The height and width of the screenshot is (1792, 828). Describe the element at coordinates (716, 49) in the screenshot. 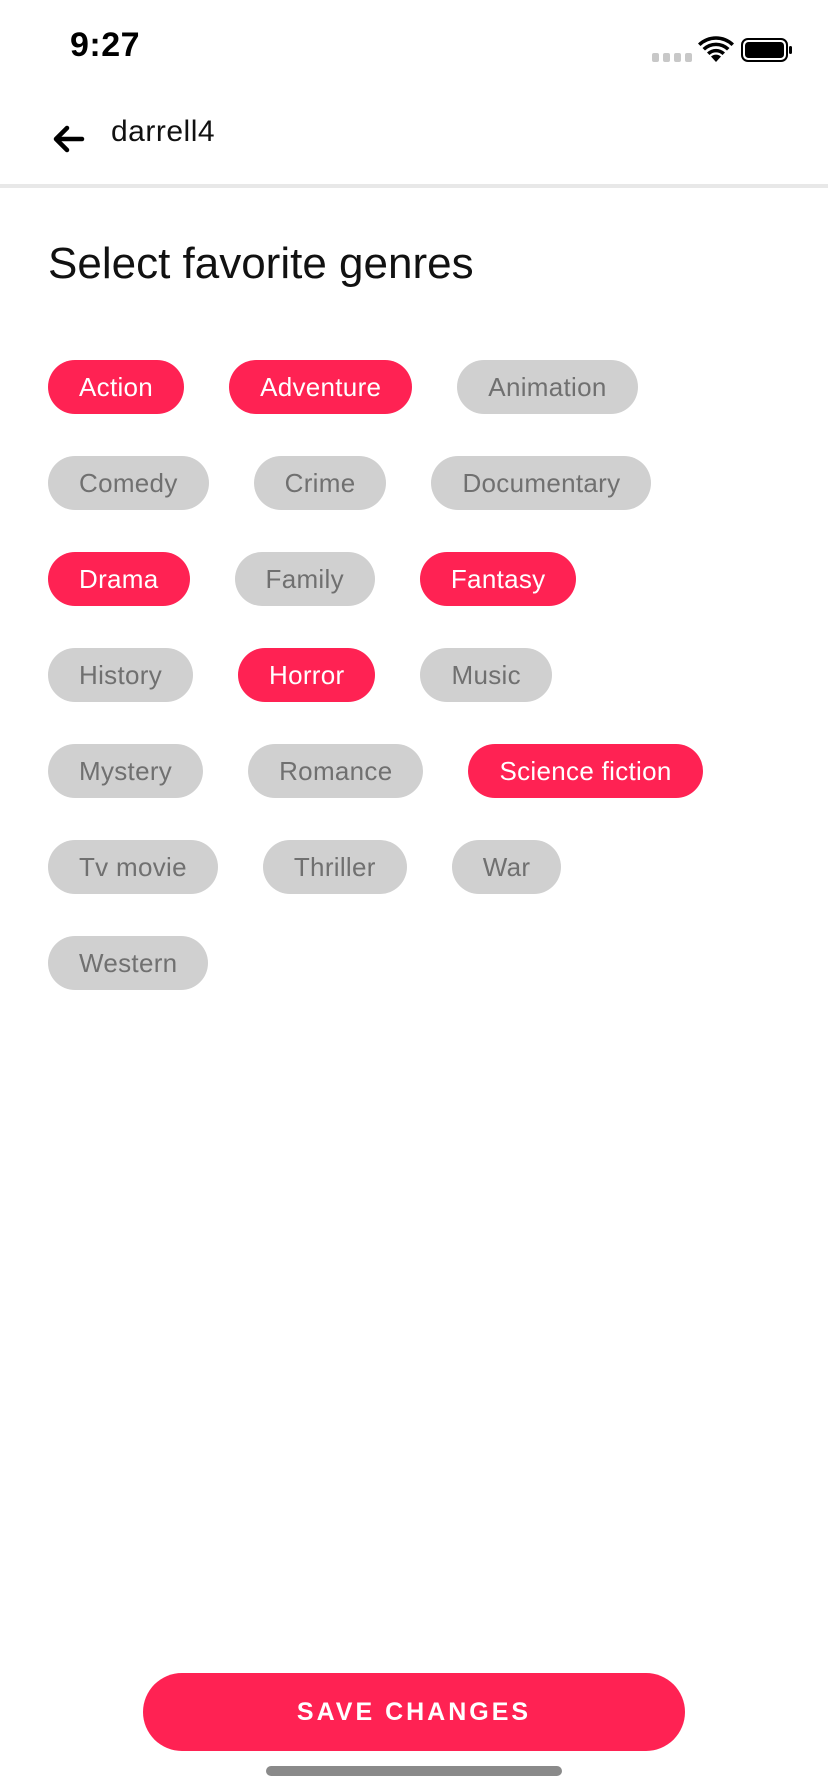

I see `wifi-icon` at that location.